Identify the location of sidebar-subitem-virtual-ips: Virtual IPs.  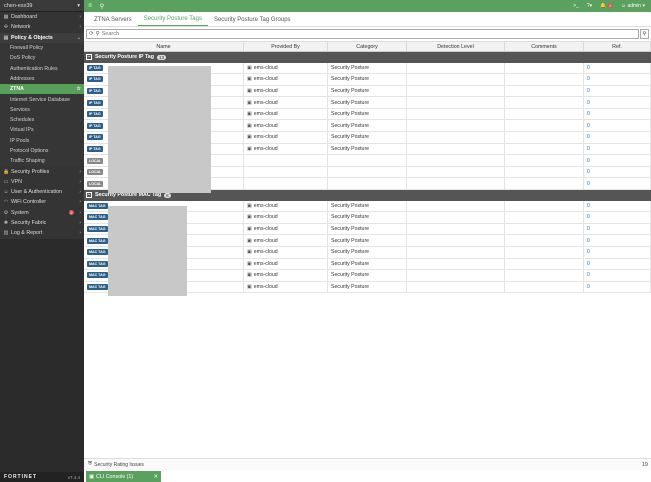
(42, 130).